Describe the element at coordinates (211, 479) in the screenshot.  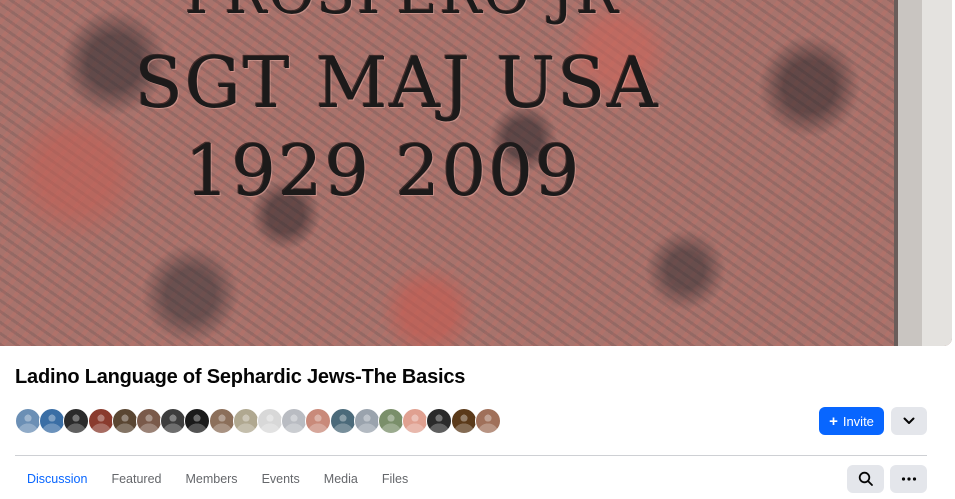
I see `tab-members: Members` at that location.